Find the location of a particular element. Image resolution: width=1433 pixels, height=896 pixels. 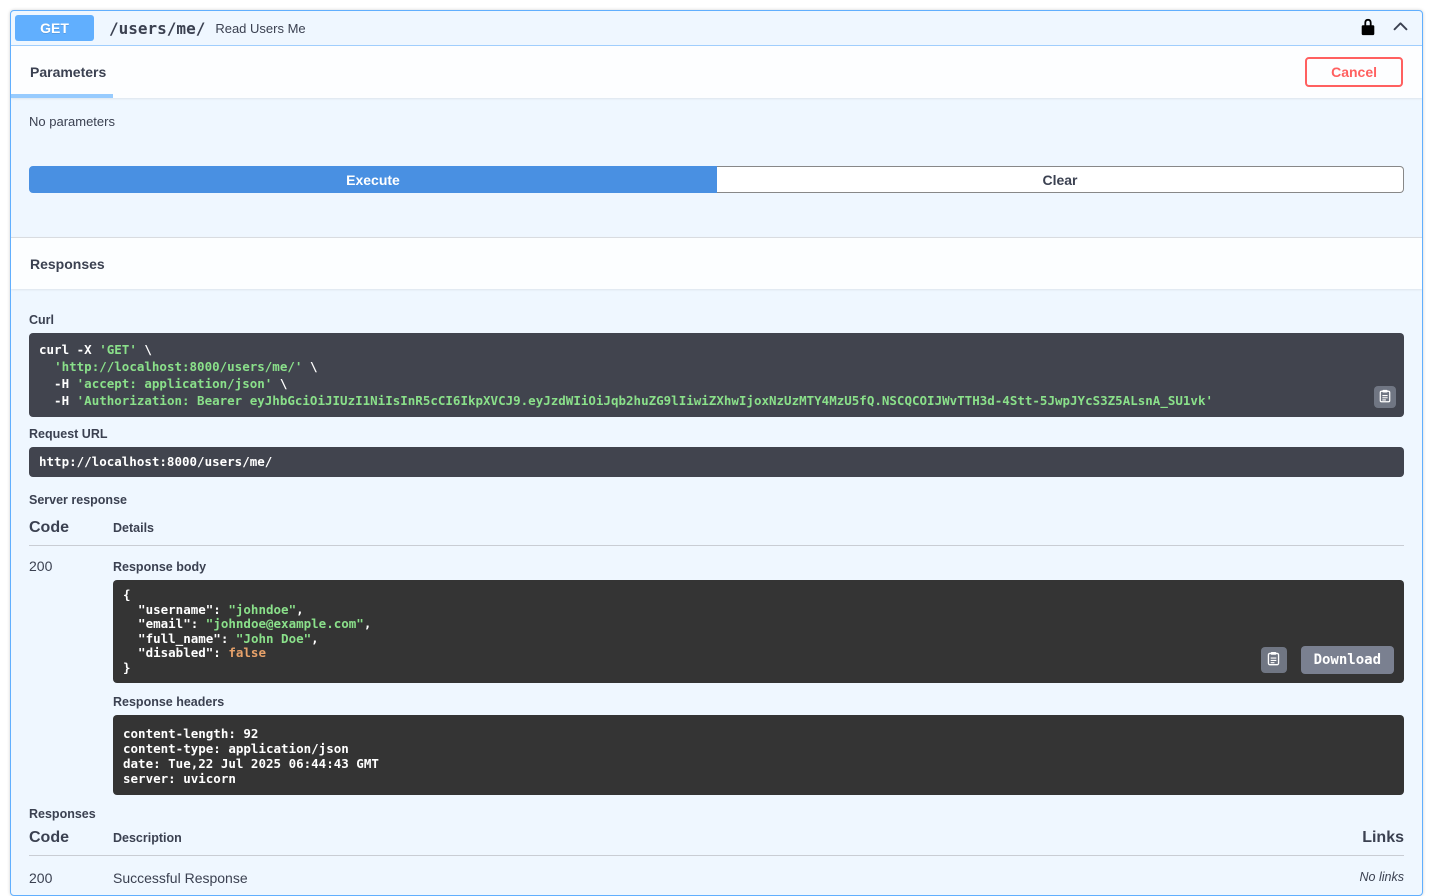

server-response-table-header: Code Details is located at coordinates (716, 532).